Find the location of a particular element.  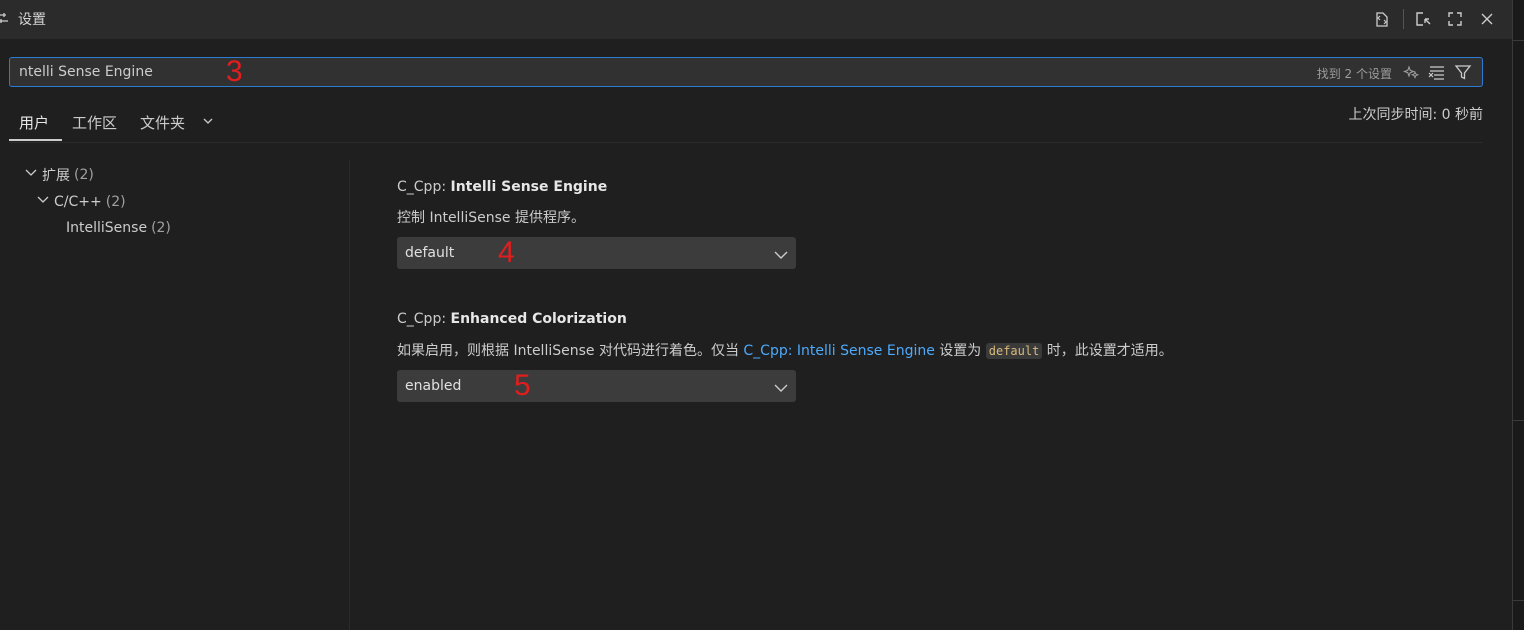

settings-sliders-icon is located at coordinates (5, 18).